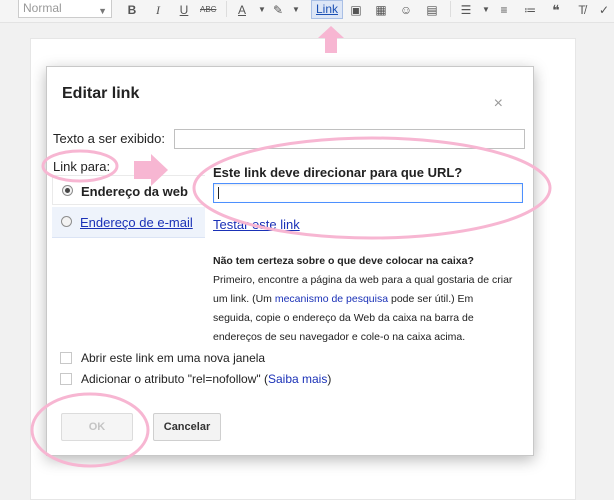 This screenshot has height=500, width=614. What do you see at coordinates (242, 10) in the screenshot?
I see `text-color-button: A` at bounding box center [242, 10].